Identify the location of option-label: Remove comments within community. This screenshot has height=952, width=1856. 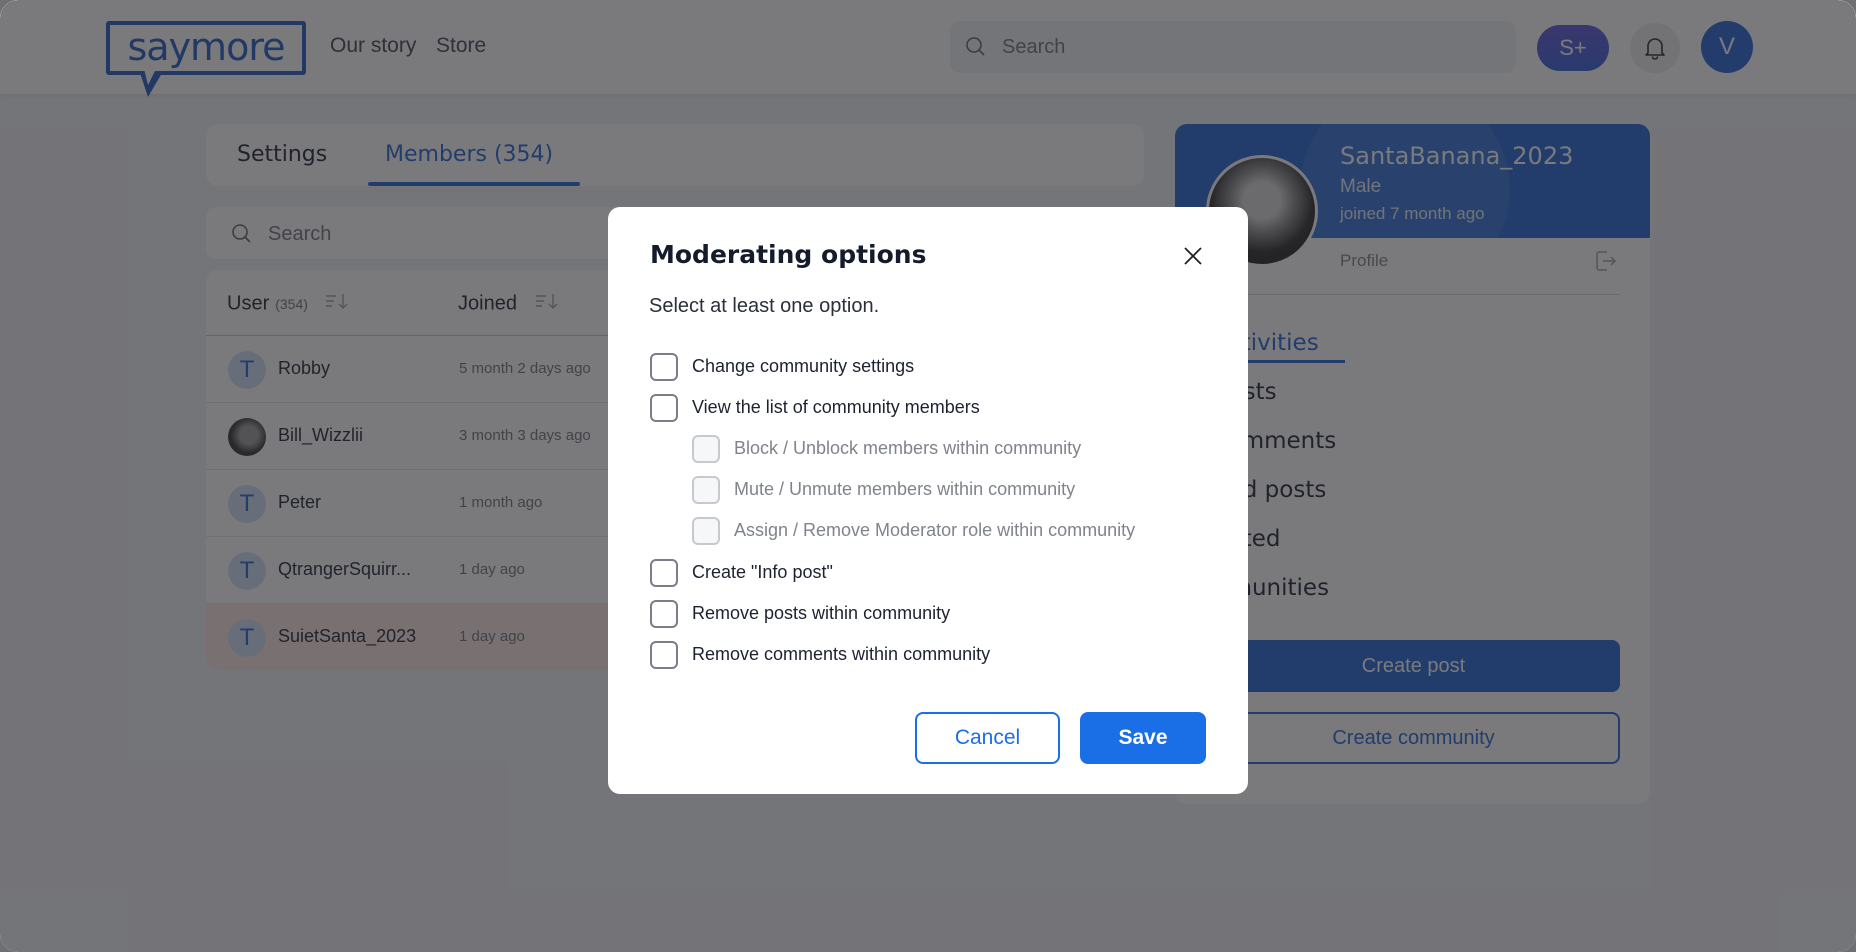
(841, 654).